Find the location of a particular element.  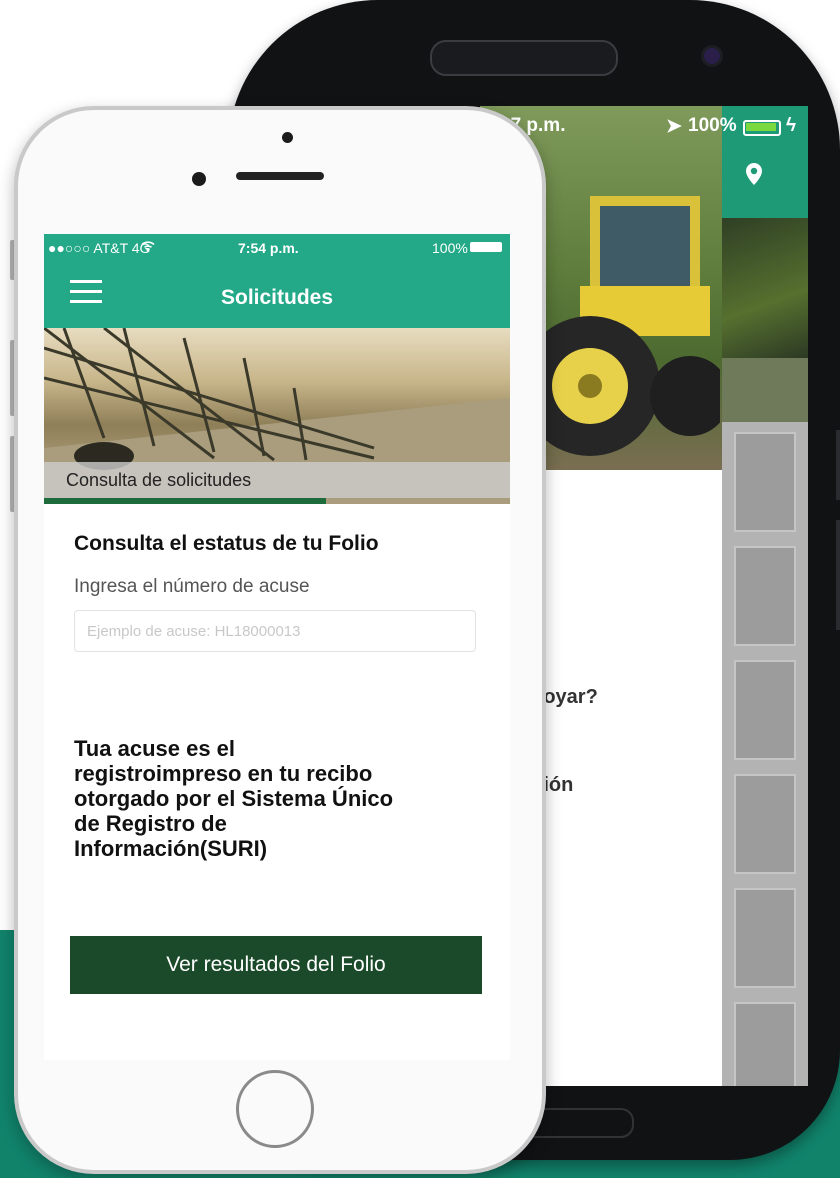

front-phone-sensor is located at coordinates (287, 137).